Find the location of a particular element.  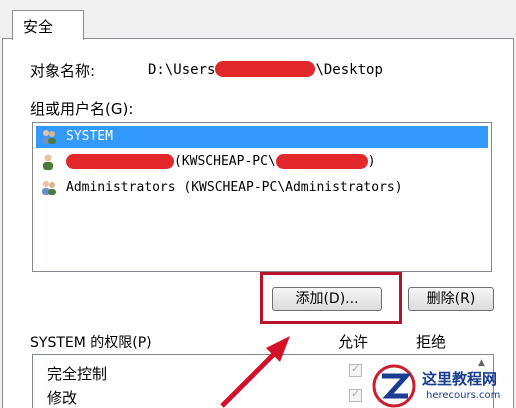

allow-header: 允许 is located at coordinates (353, 342).